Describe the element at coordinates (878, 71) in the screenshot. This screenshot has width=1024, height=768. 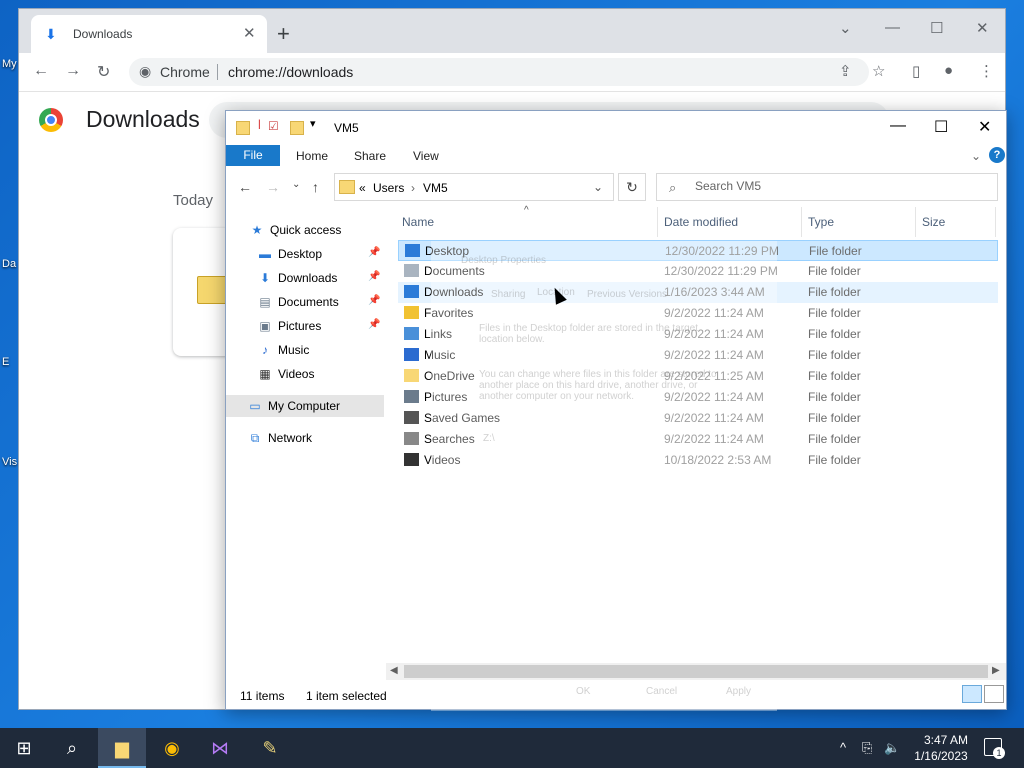
I see `bookmark-star-icon: ☆` at that location.